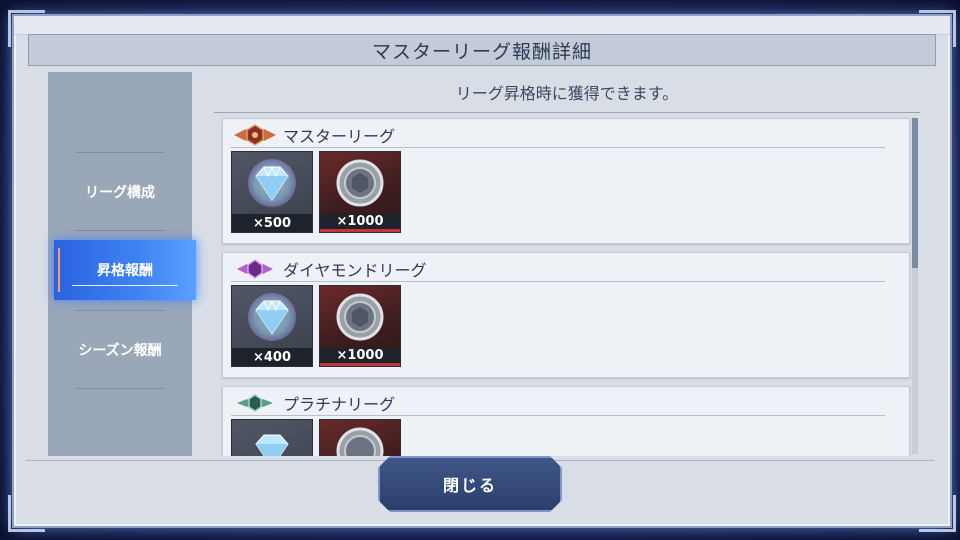  Describe the element at coordinates (339, 404) in the screenshot. I see `section-title: プラチナリーグ` at that location.